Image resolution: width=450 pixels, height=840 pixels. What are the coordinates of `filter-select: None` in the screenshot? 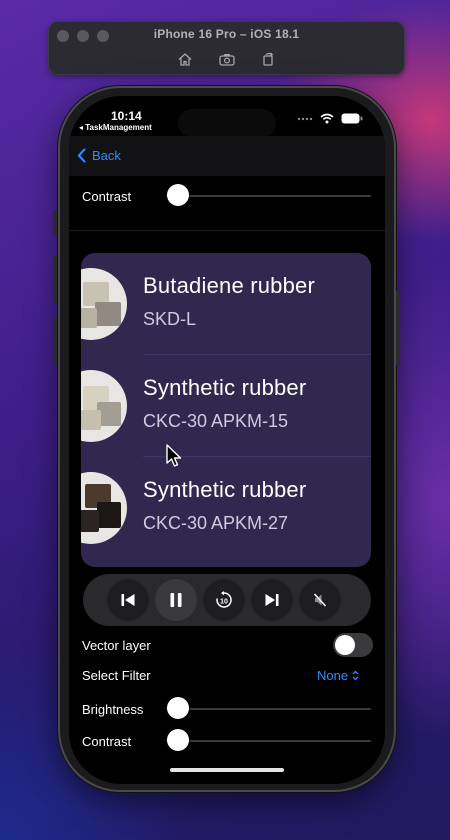 It's located at (338, 675).